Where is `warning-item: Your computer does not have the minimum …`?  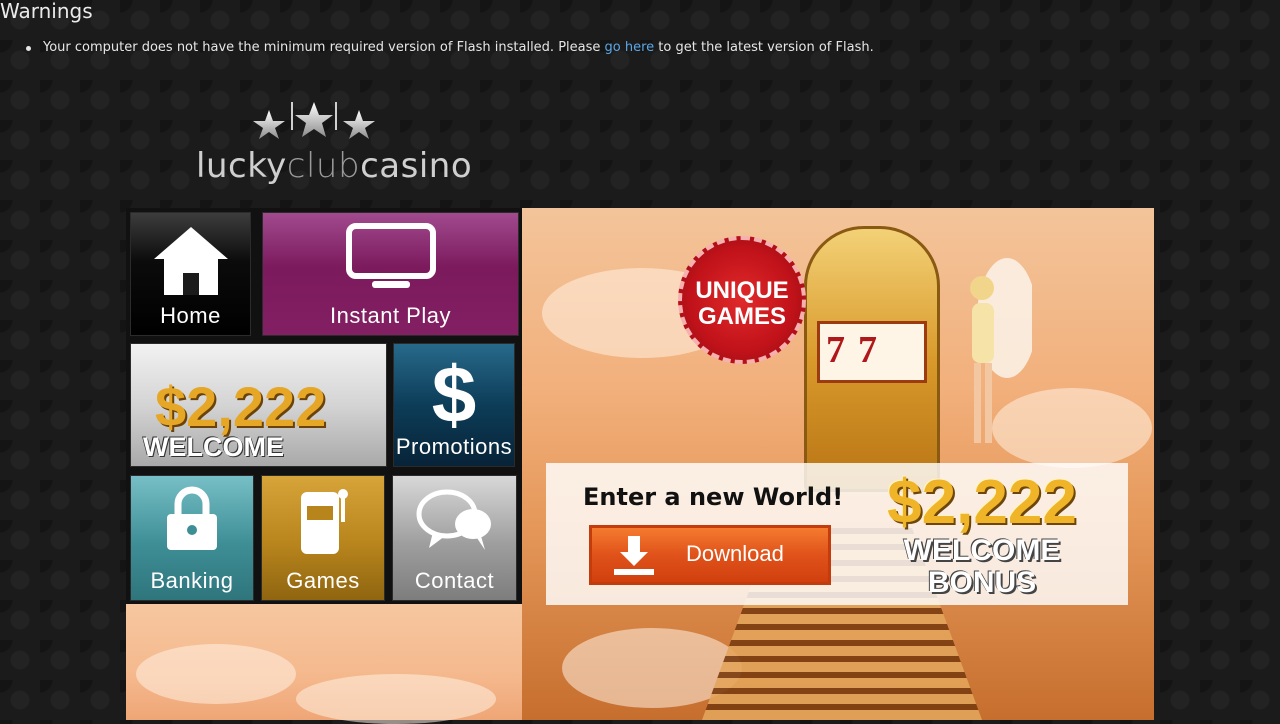 warning-item: Your computer does not have the minimum … is located at coordinates (450, 47).